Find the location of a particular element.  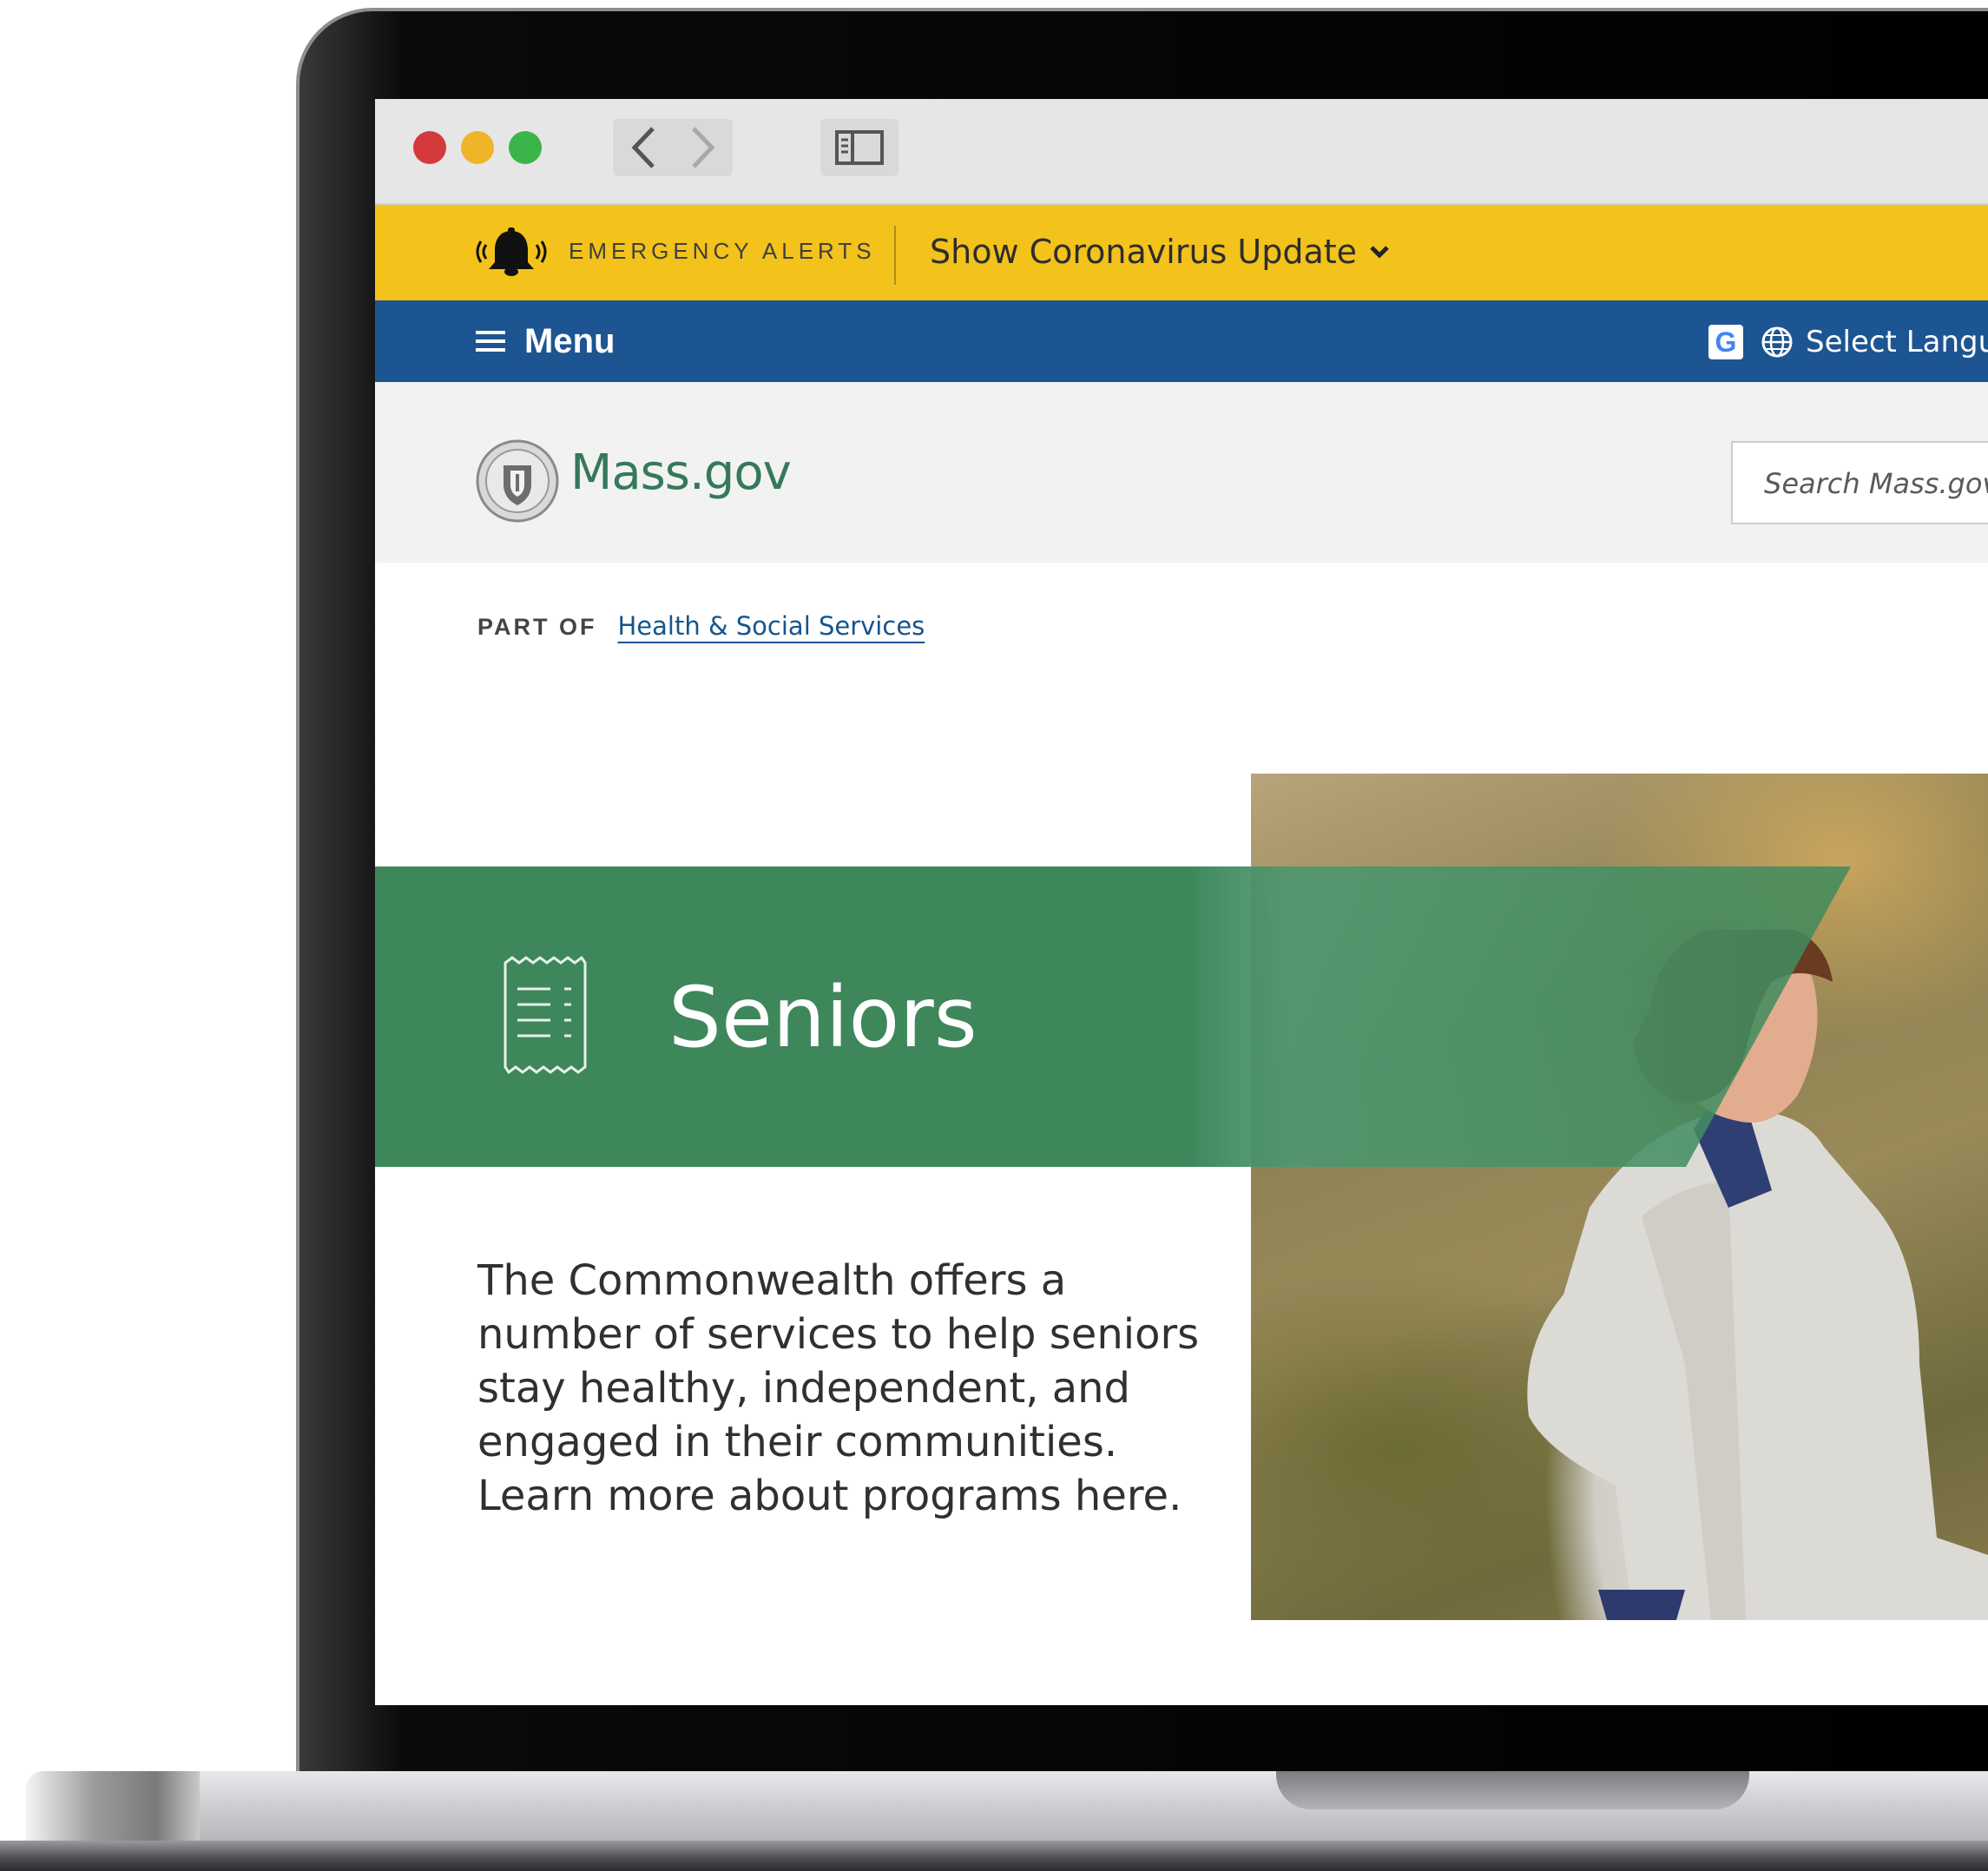

search-input is located at coordinates (1860, 484).